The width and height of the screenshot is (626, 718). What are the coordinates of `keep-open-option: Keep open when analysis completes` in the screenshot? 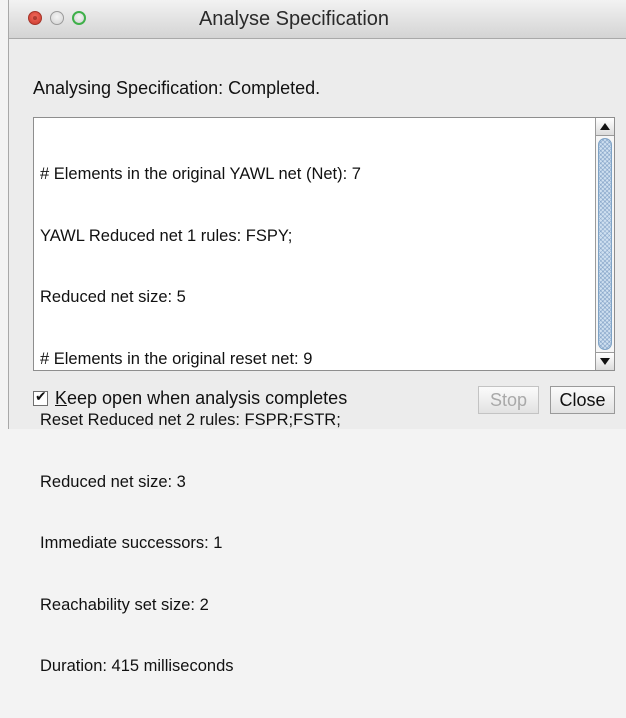 It's located at (190, 398).